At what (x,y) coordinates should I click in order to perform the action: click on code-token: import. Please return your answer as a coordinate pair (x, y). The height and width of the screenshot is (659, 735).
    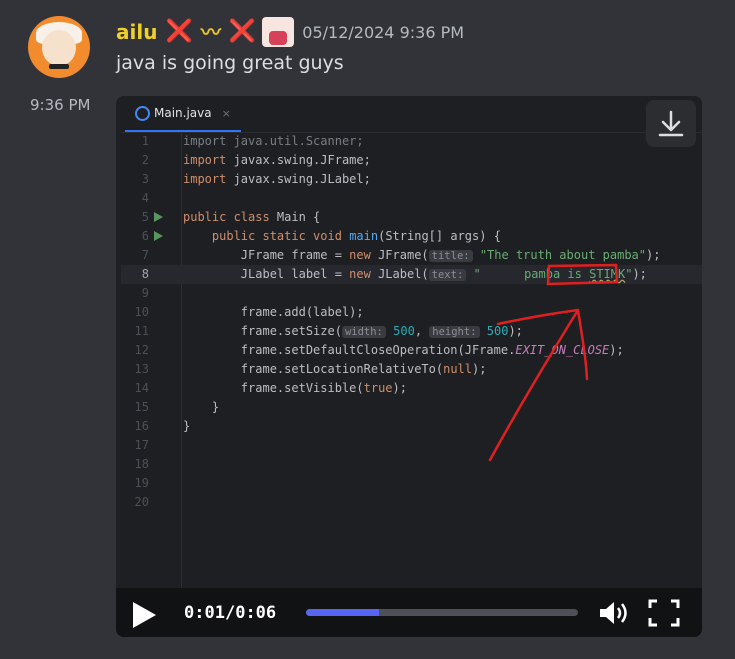
    Looking at the image, I should click on (208, 179).